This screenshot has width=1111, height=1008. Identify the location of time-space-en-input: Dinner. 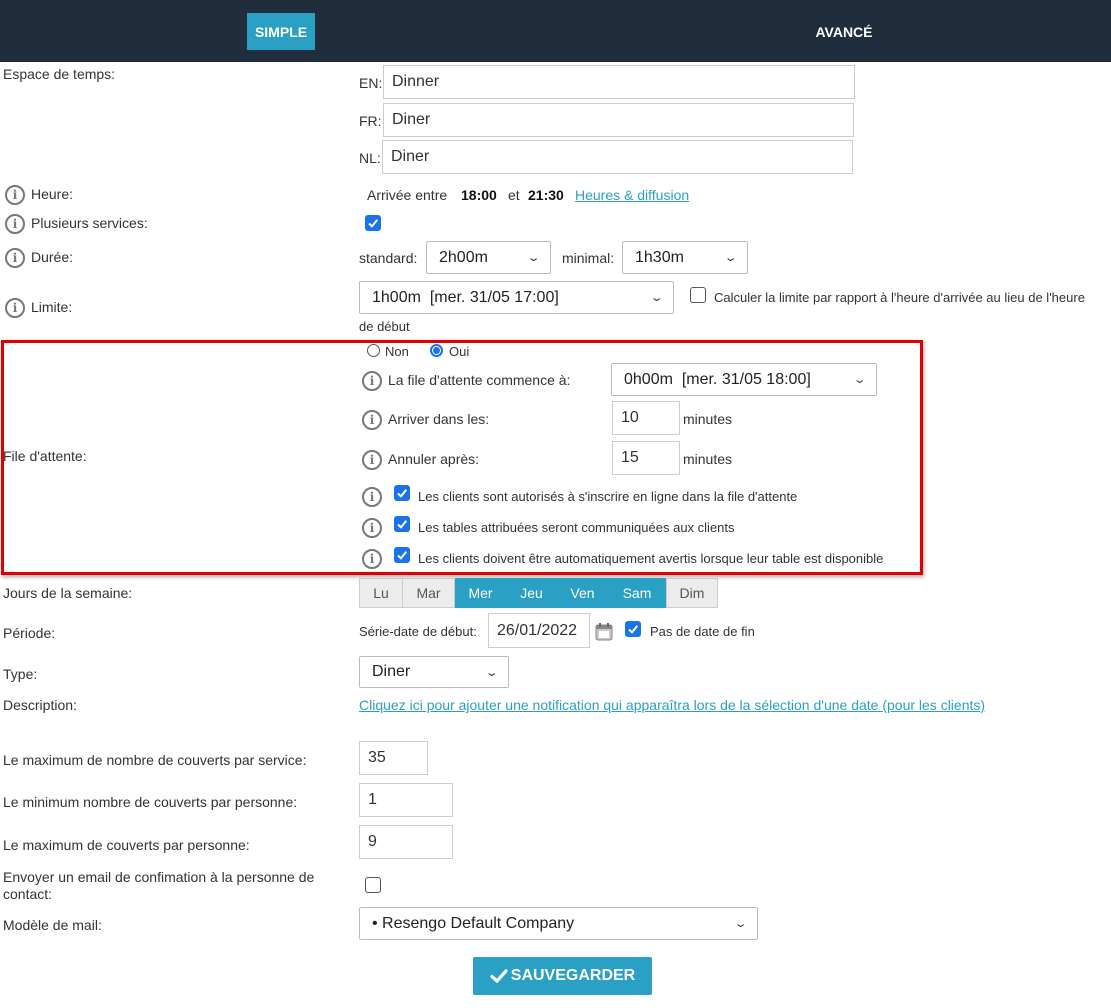
(619, 82).